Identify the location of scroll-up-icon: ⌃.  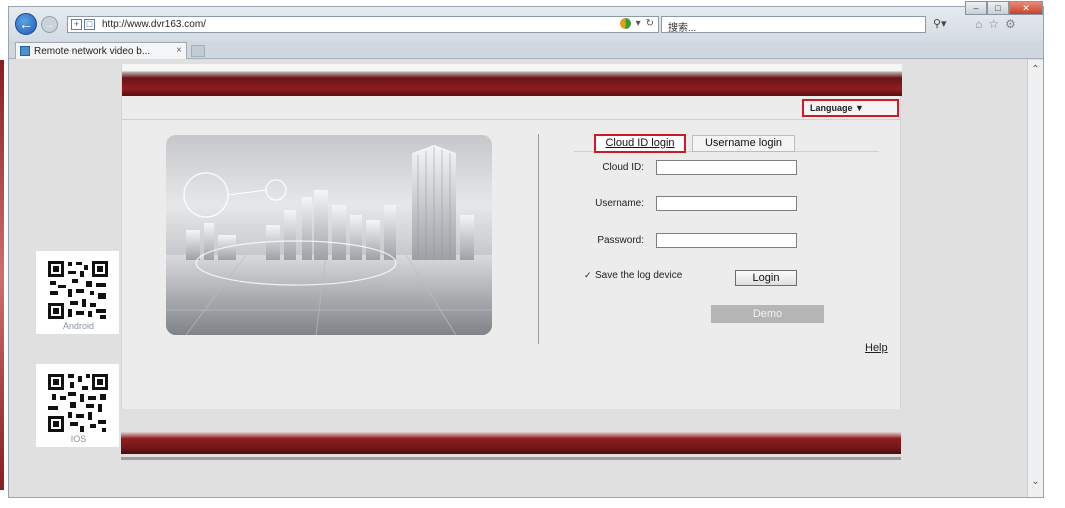
(1035, 69).